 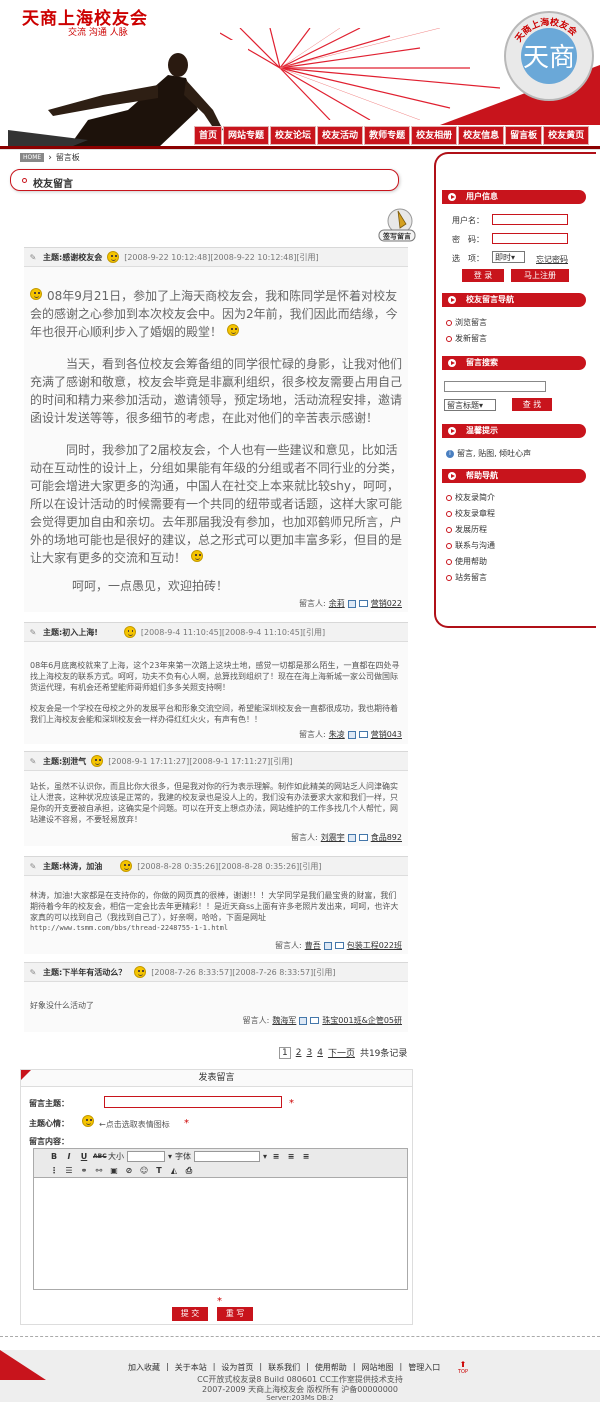 I want to click on author-link: 魏海军, so click(x=284, y=1020).